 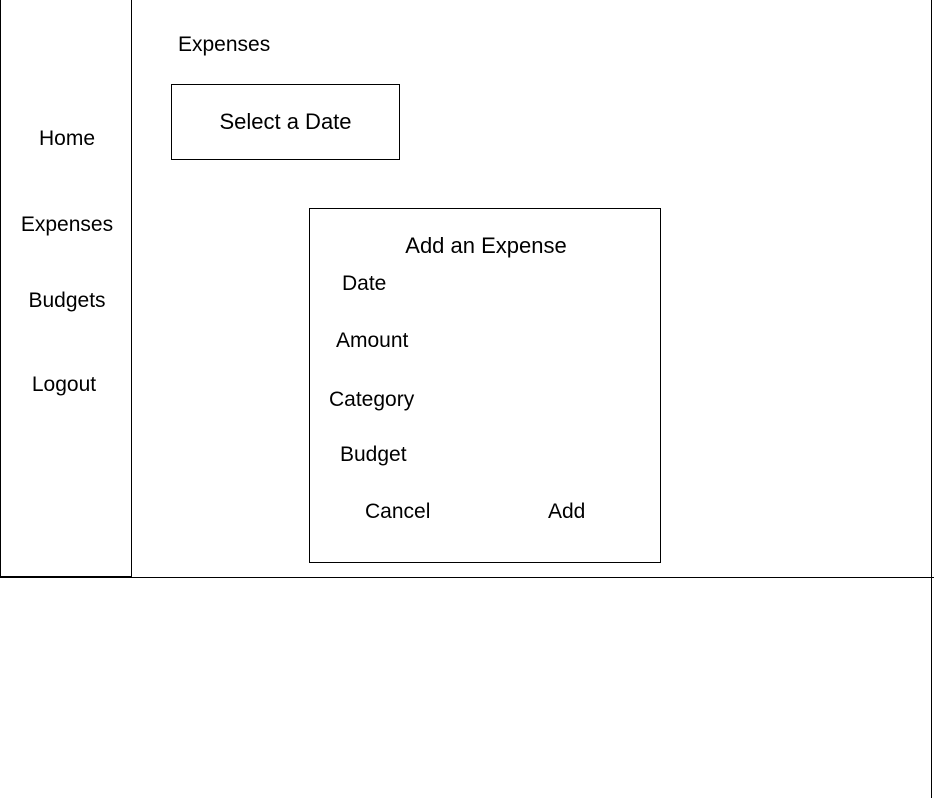 What do you see at coordinates (65, 385) in the screenshot?
I see `sidebar-item-logout: Logout` at bounding box center [65, 385].